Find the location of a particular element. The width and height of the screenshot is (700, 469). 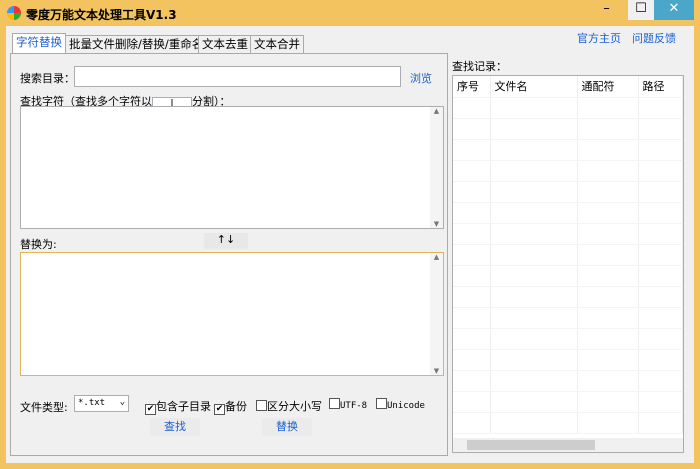

scrollbar-thumb is located at coordinates (531, 445).